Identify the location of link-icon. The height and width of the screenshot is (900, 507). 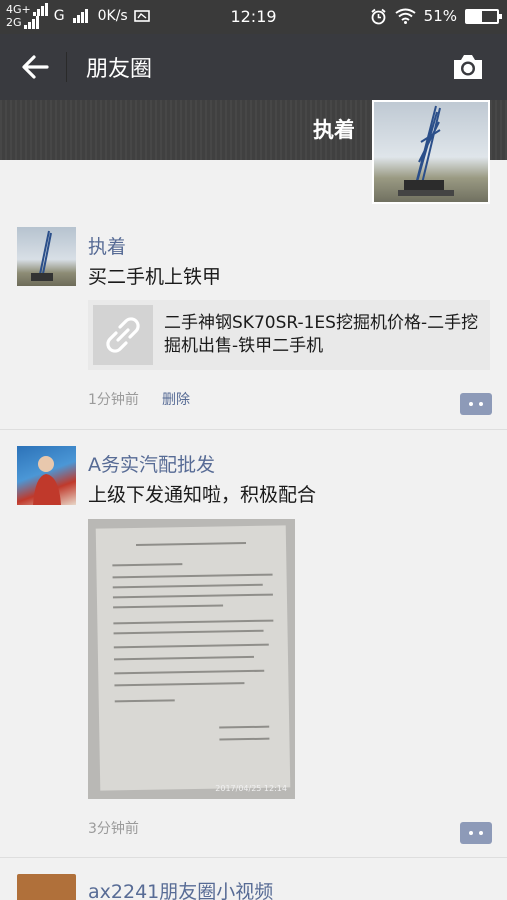
(123, 335).